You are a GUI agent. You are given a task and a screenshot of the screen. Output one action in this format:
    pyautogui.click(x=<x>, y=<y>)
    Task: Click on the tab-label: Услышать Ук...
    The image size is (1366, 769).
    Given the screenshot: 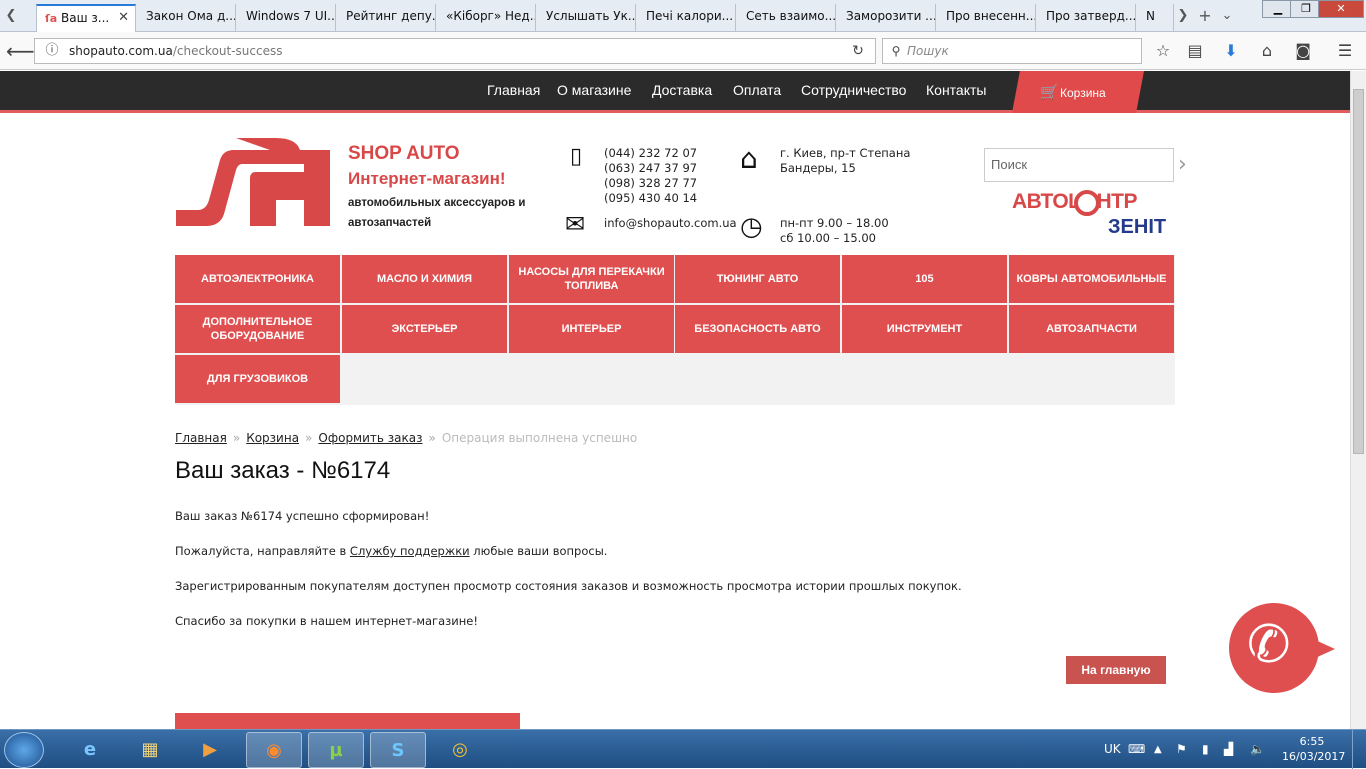 What is the action you would take?
    pyautogui.click(x=591, y=16)
    